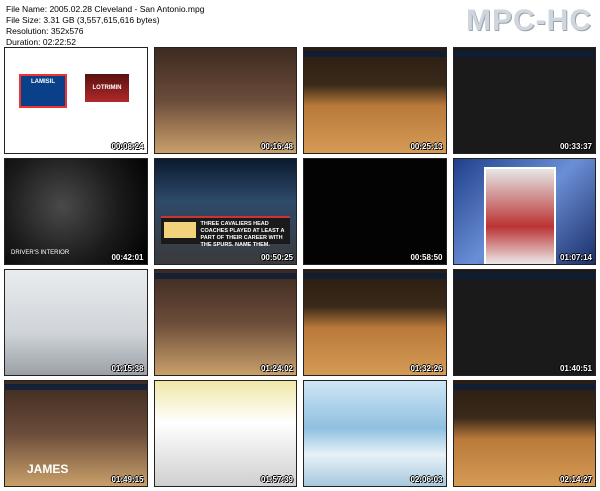 Image resolution: width=600 pixels, height=491 pixels. I want to click on ad-logo-lotrimin: LOTRIMIN, so click(107, 88).